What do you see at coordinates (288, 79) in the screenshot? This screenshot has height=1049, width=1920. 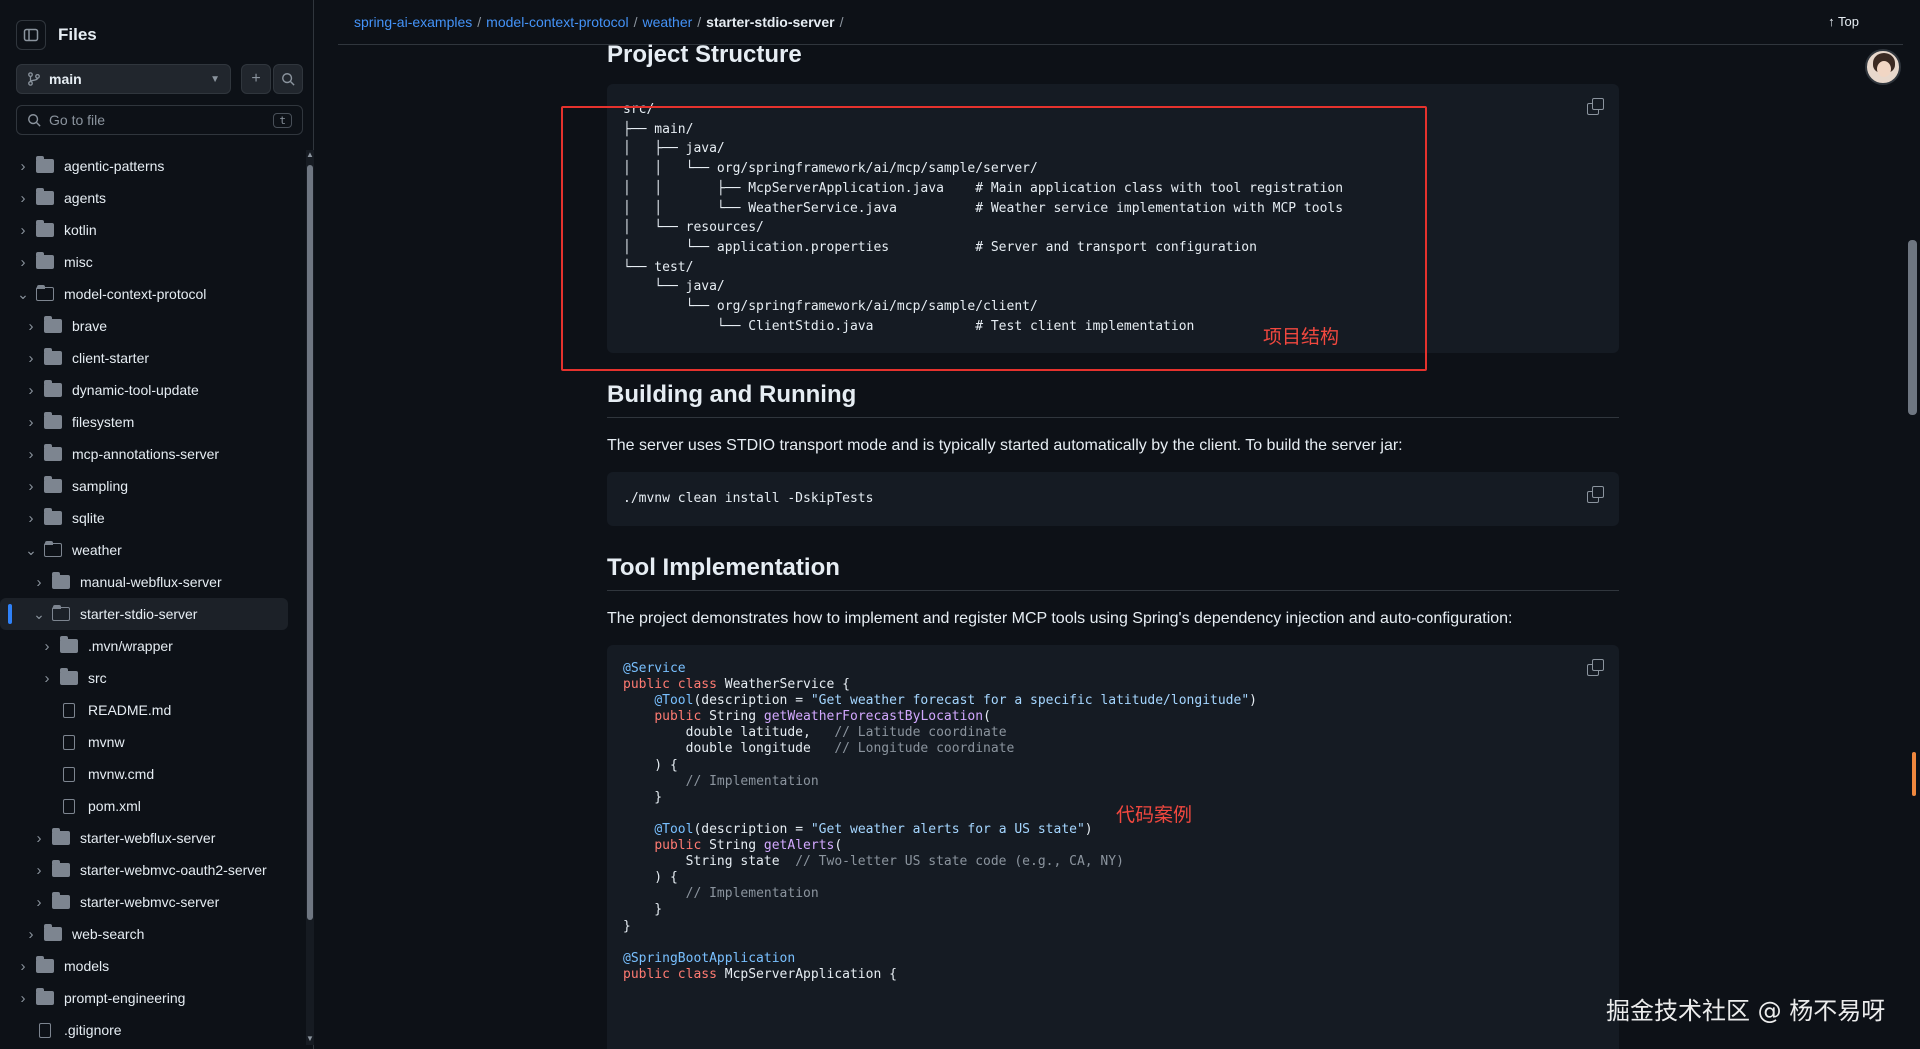 I see `search-files-button` at bounding box center [288, 79].